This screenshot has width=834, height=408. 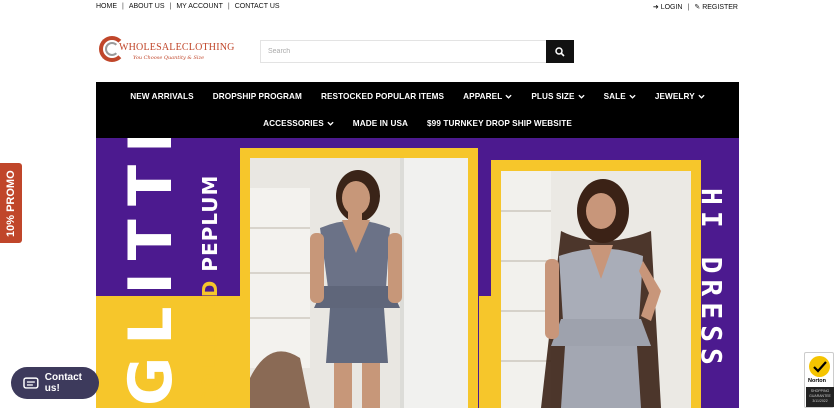 I want to click on promo-label: 10% PROMO, so click(x=11, y=203).